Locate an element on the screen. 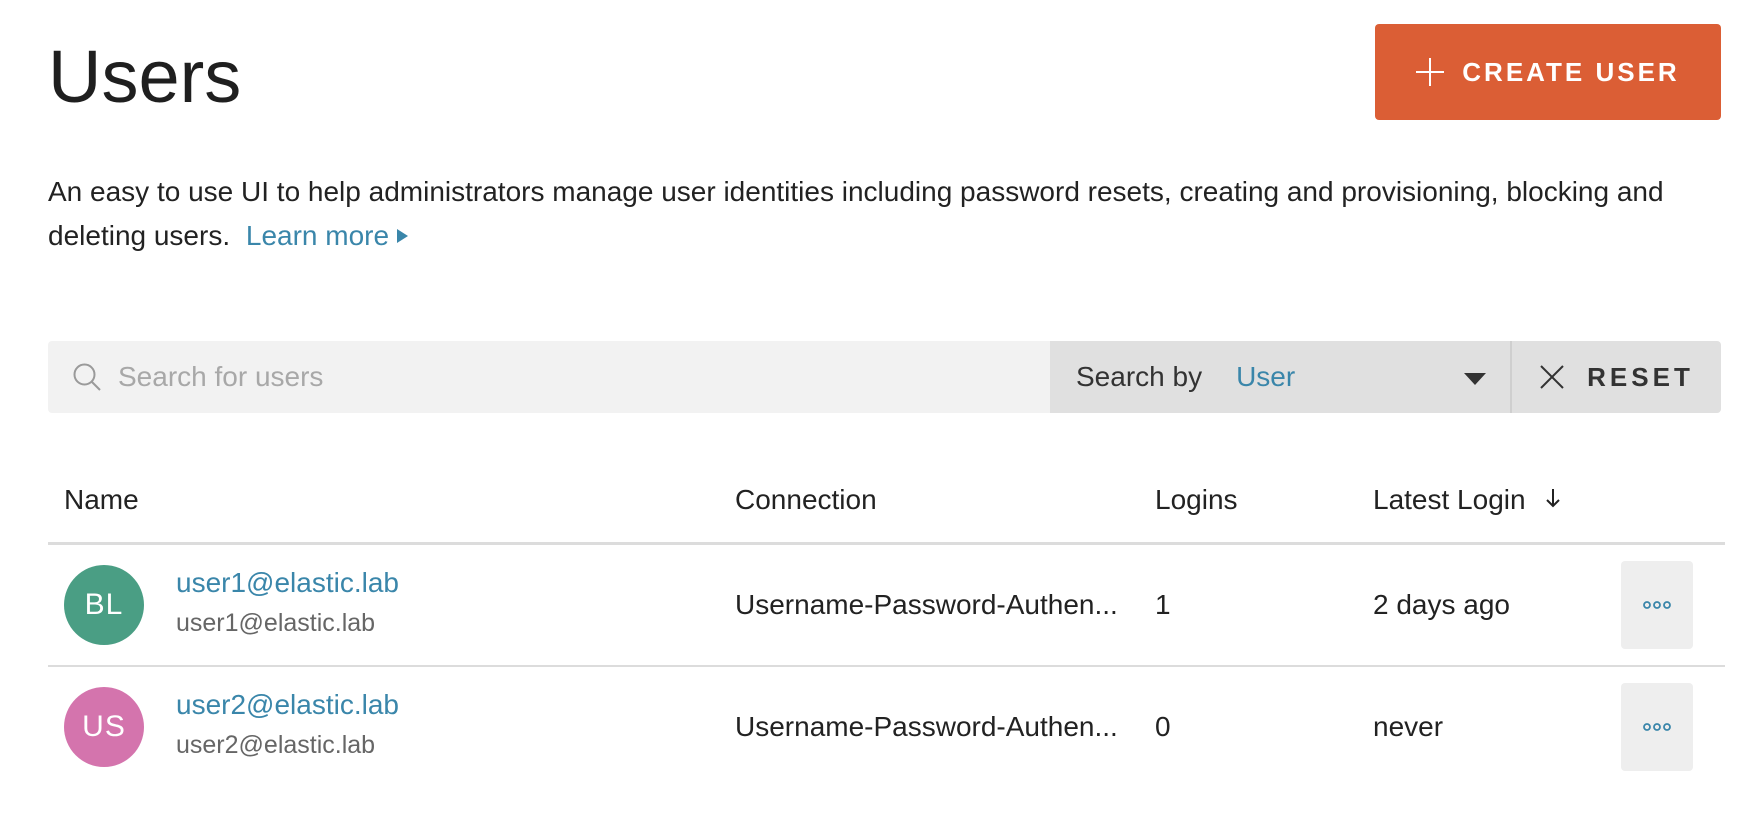  search-field is located at coordinates (549, 377).